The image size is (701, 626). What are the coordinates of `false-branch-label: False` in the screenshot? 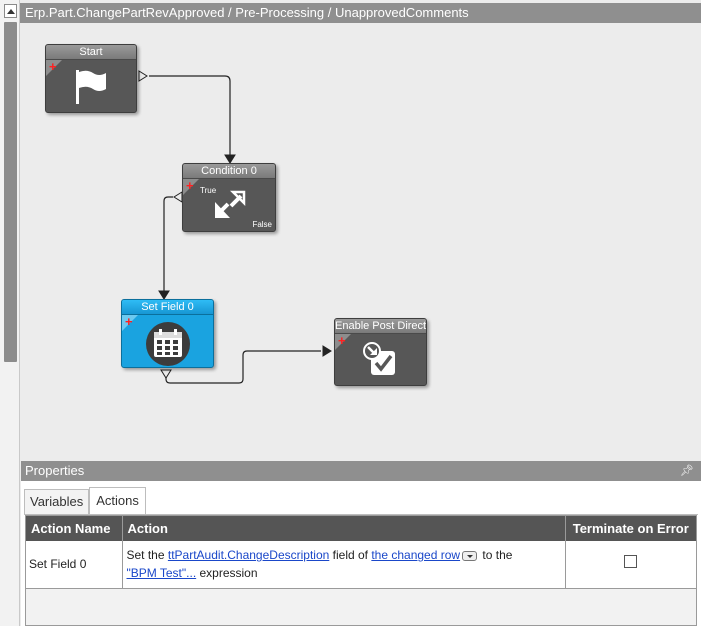 It's located at (262, 224).